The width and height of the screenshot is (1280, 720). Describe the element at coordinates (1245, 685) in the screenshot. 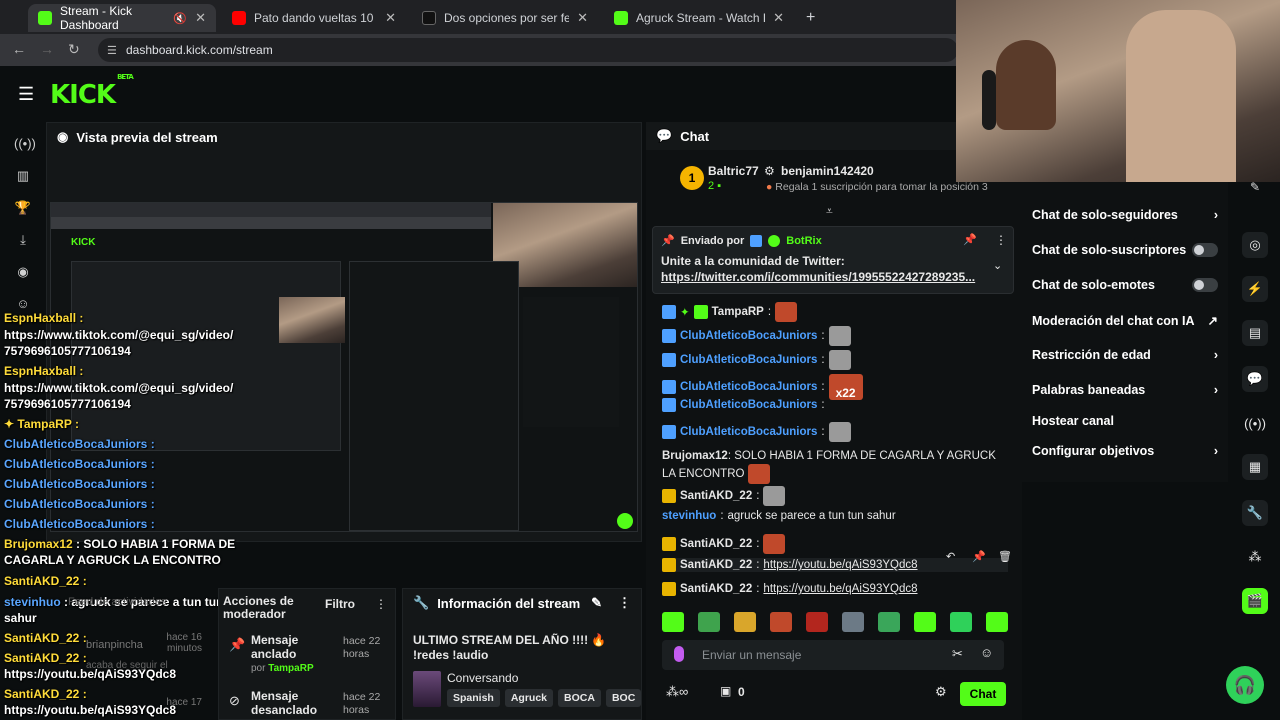

I see `support-headset-icon: 🎧` at that location.